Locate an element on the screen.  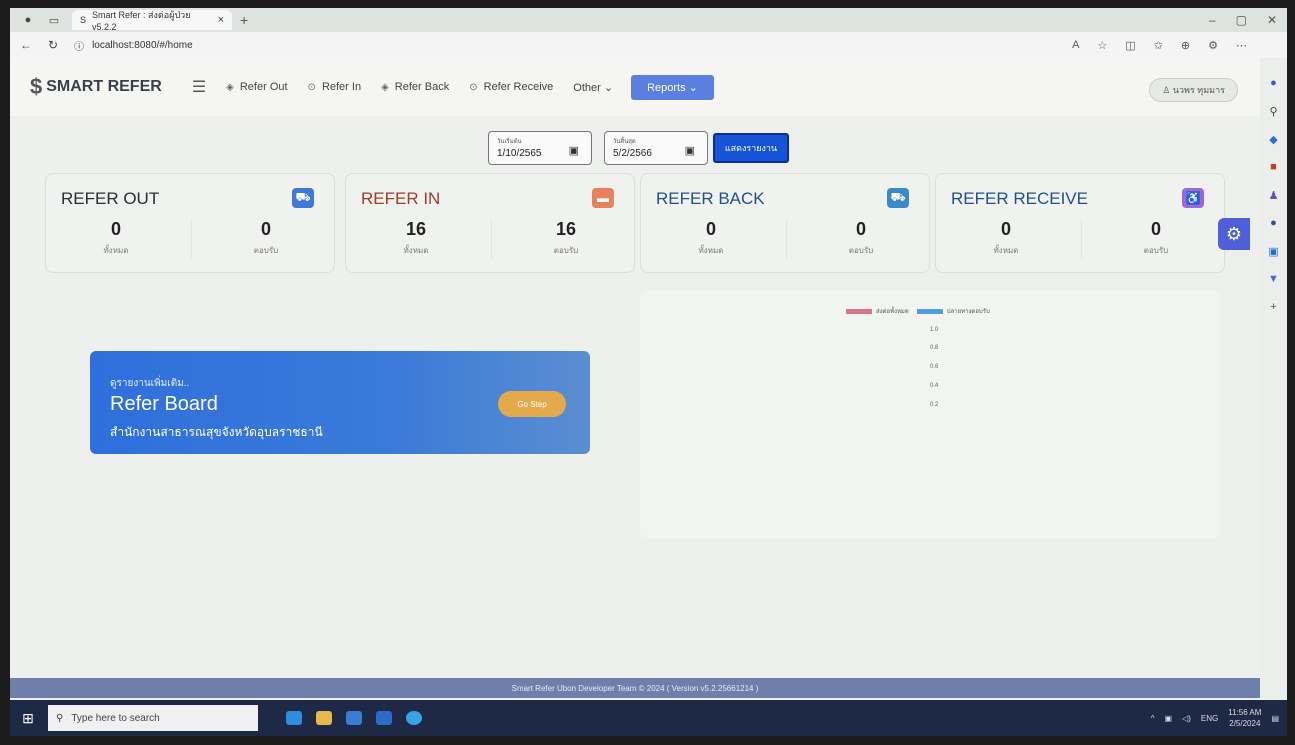
card-refer-back: REFER BACK ⛟ 0 ทั้งหมด 0 ตอบรับ is located at coordinates (785, 223).